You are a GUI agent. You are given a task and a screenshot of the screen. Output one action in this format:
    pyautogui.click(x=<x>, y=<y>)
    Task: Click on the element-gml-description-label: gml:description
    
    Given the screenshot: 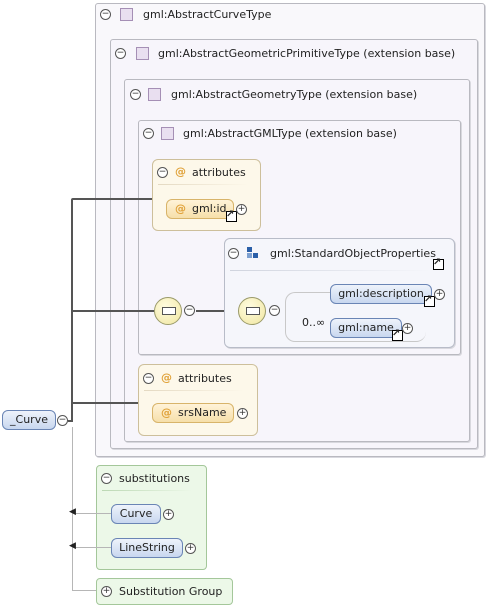 What is the action you would take?
    pyautogui.click(x=381, y=293)
    